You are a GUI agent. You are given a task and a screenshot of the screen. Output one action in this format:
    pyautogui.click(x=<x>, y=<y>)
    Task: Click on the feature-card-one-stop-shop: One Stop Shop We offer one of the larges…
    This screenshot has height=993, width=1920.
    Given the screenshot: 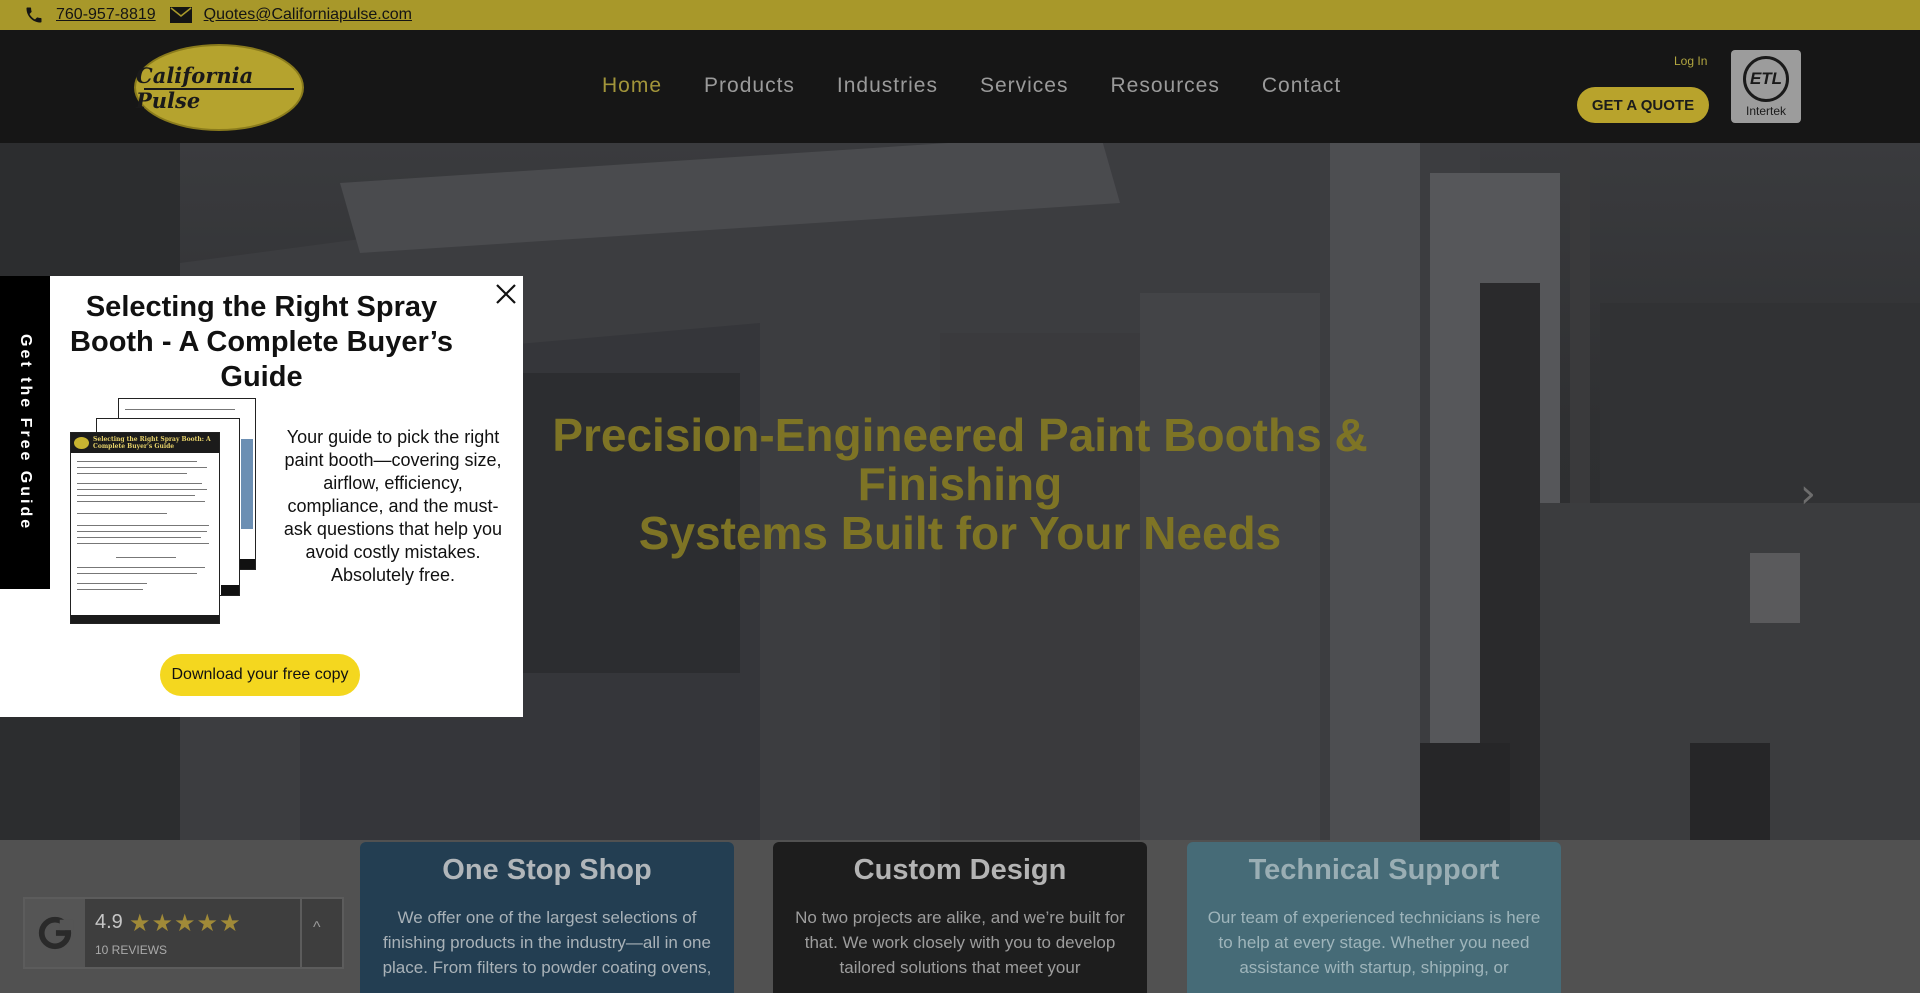 What is the action you would take?
    pyautogui.click(x=547, y=917)
    